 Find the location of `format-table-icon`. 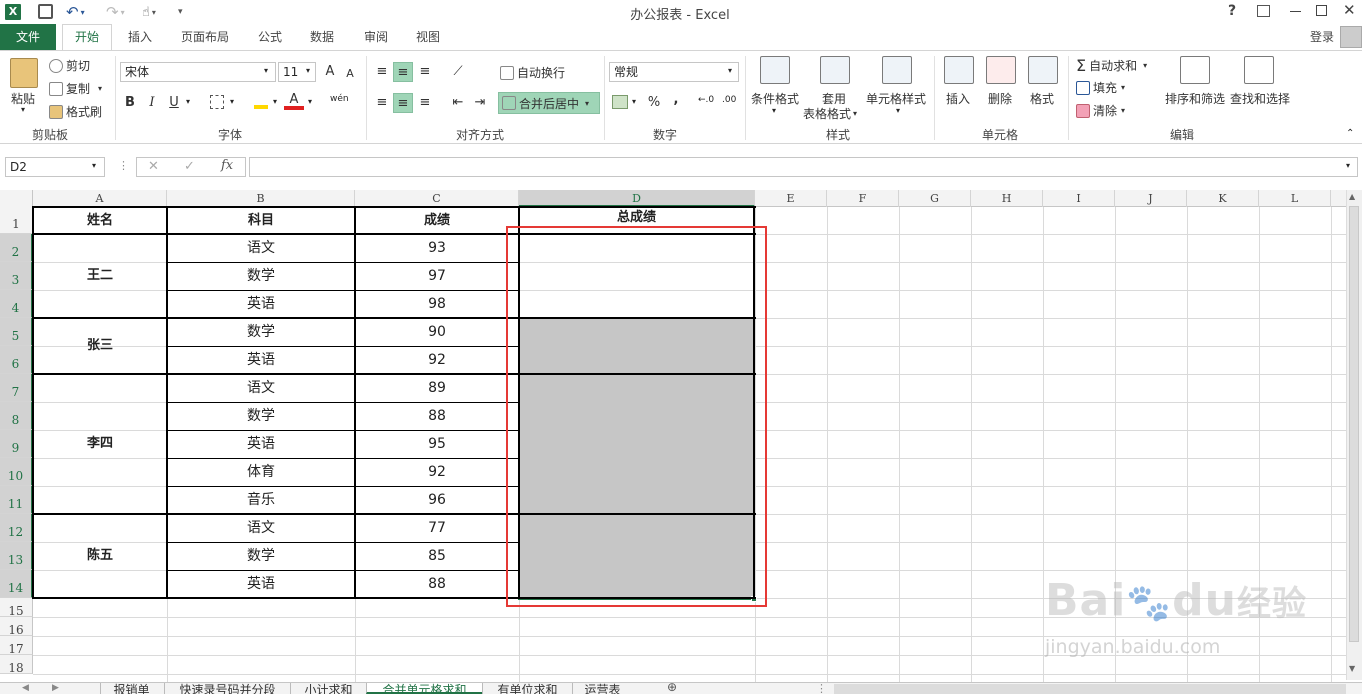

format-table-icon is located at coordinates (835, 70).